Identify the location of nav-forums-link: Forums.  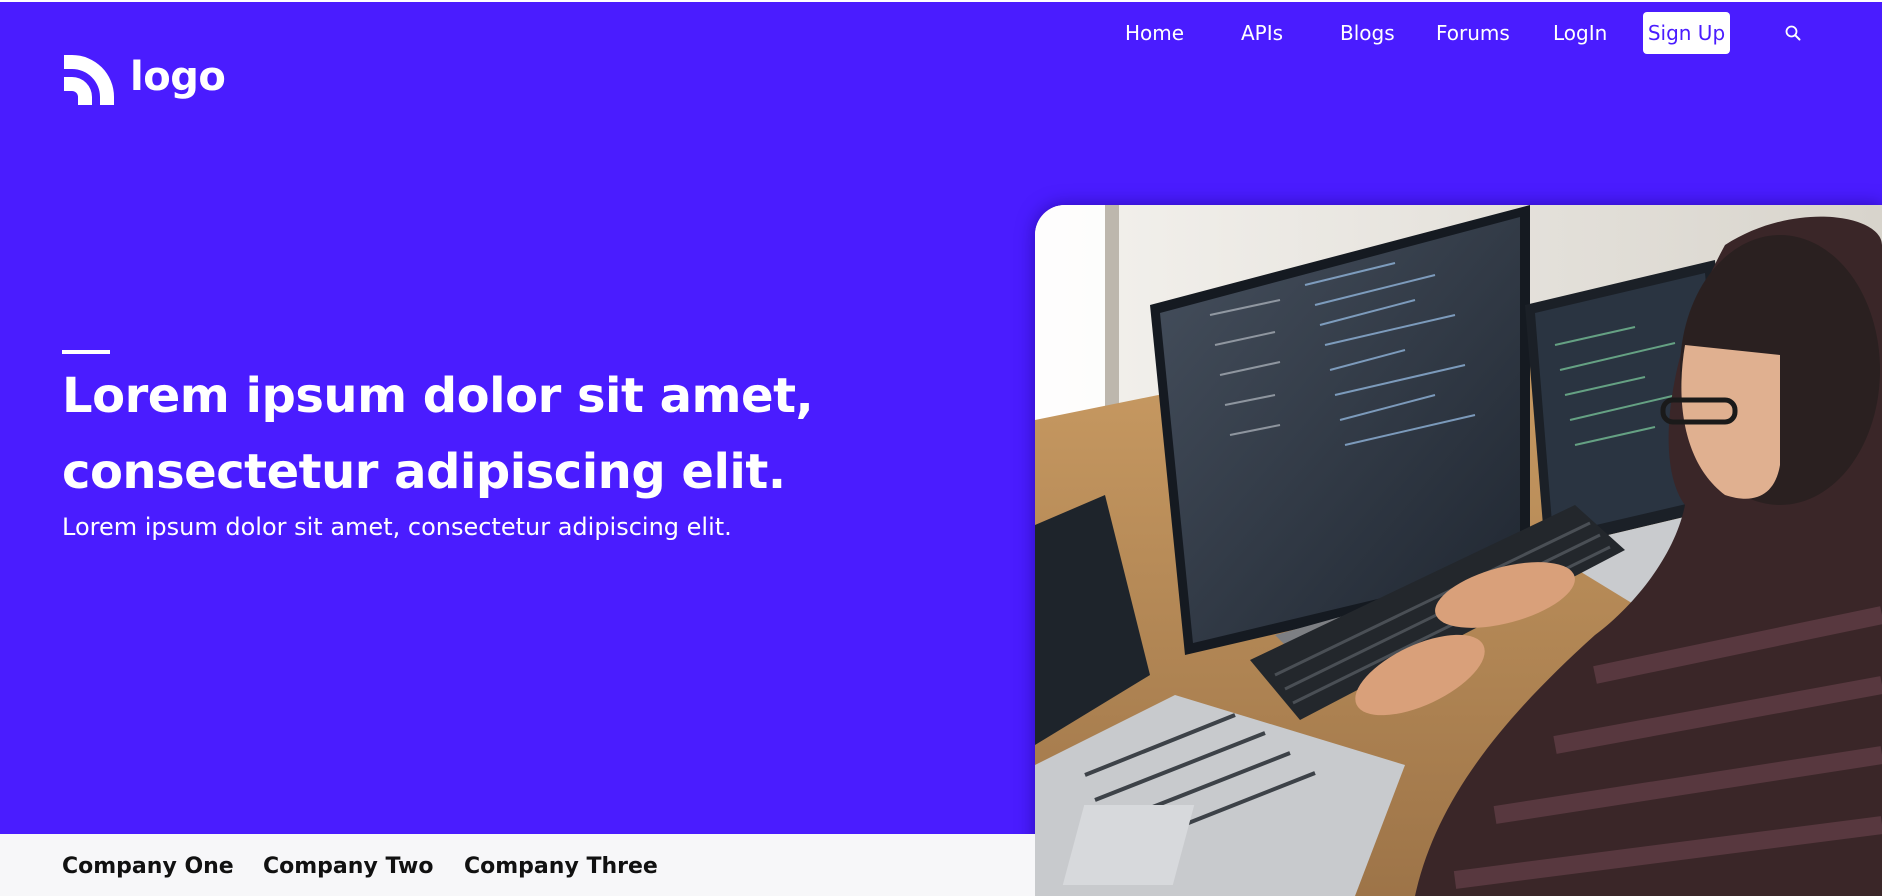
(1473, 33).